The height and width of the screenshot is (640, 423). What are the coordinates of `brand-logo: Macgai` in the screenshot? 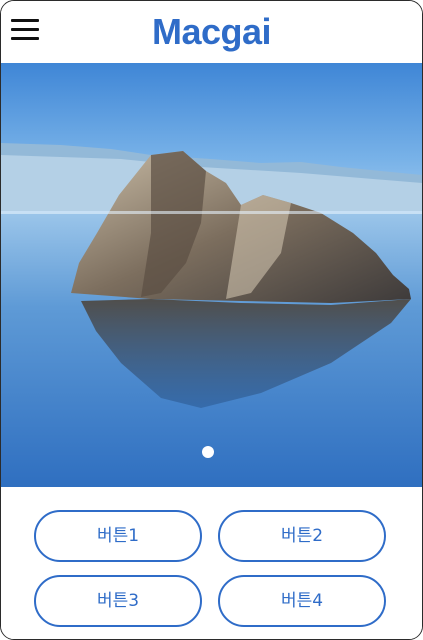 It's located at (211, 31).